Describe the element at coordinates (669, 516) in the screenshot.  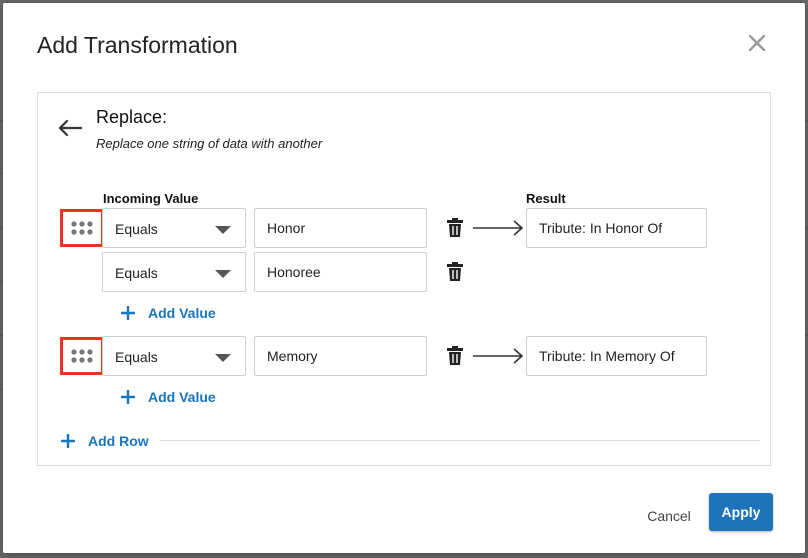
I see `cancel-button: Cancel` at that location.